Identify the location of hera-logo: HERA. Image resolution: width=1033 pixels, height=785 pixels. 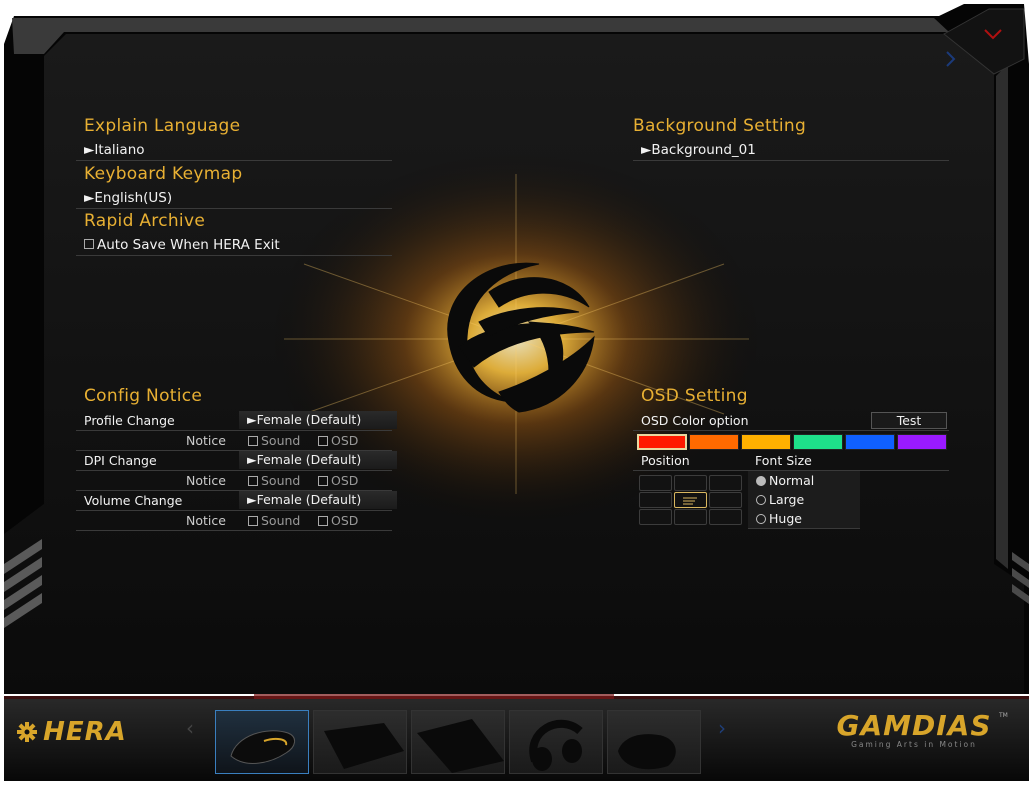
(71, 732).